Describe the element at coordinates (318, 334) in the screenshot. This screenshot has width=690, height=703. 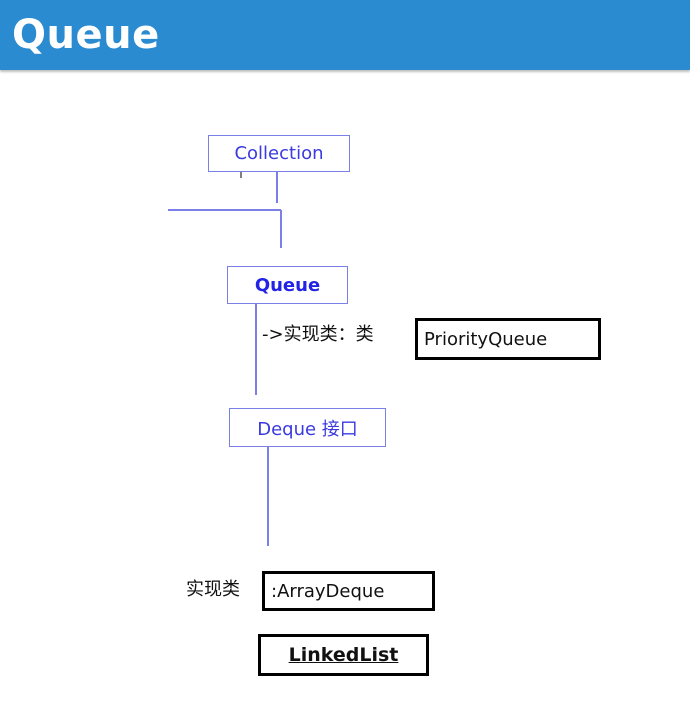
I see `queue-impl-label: ->实现类：类` at that location.